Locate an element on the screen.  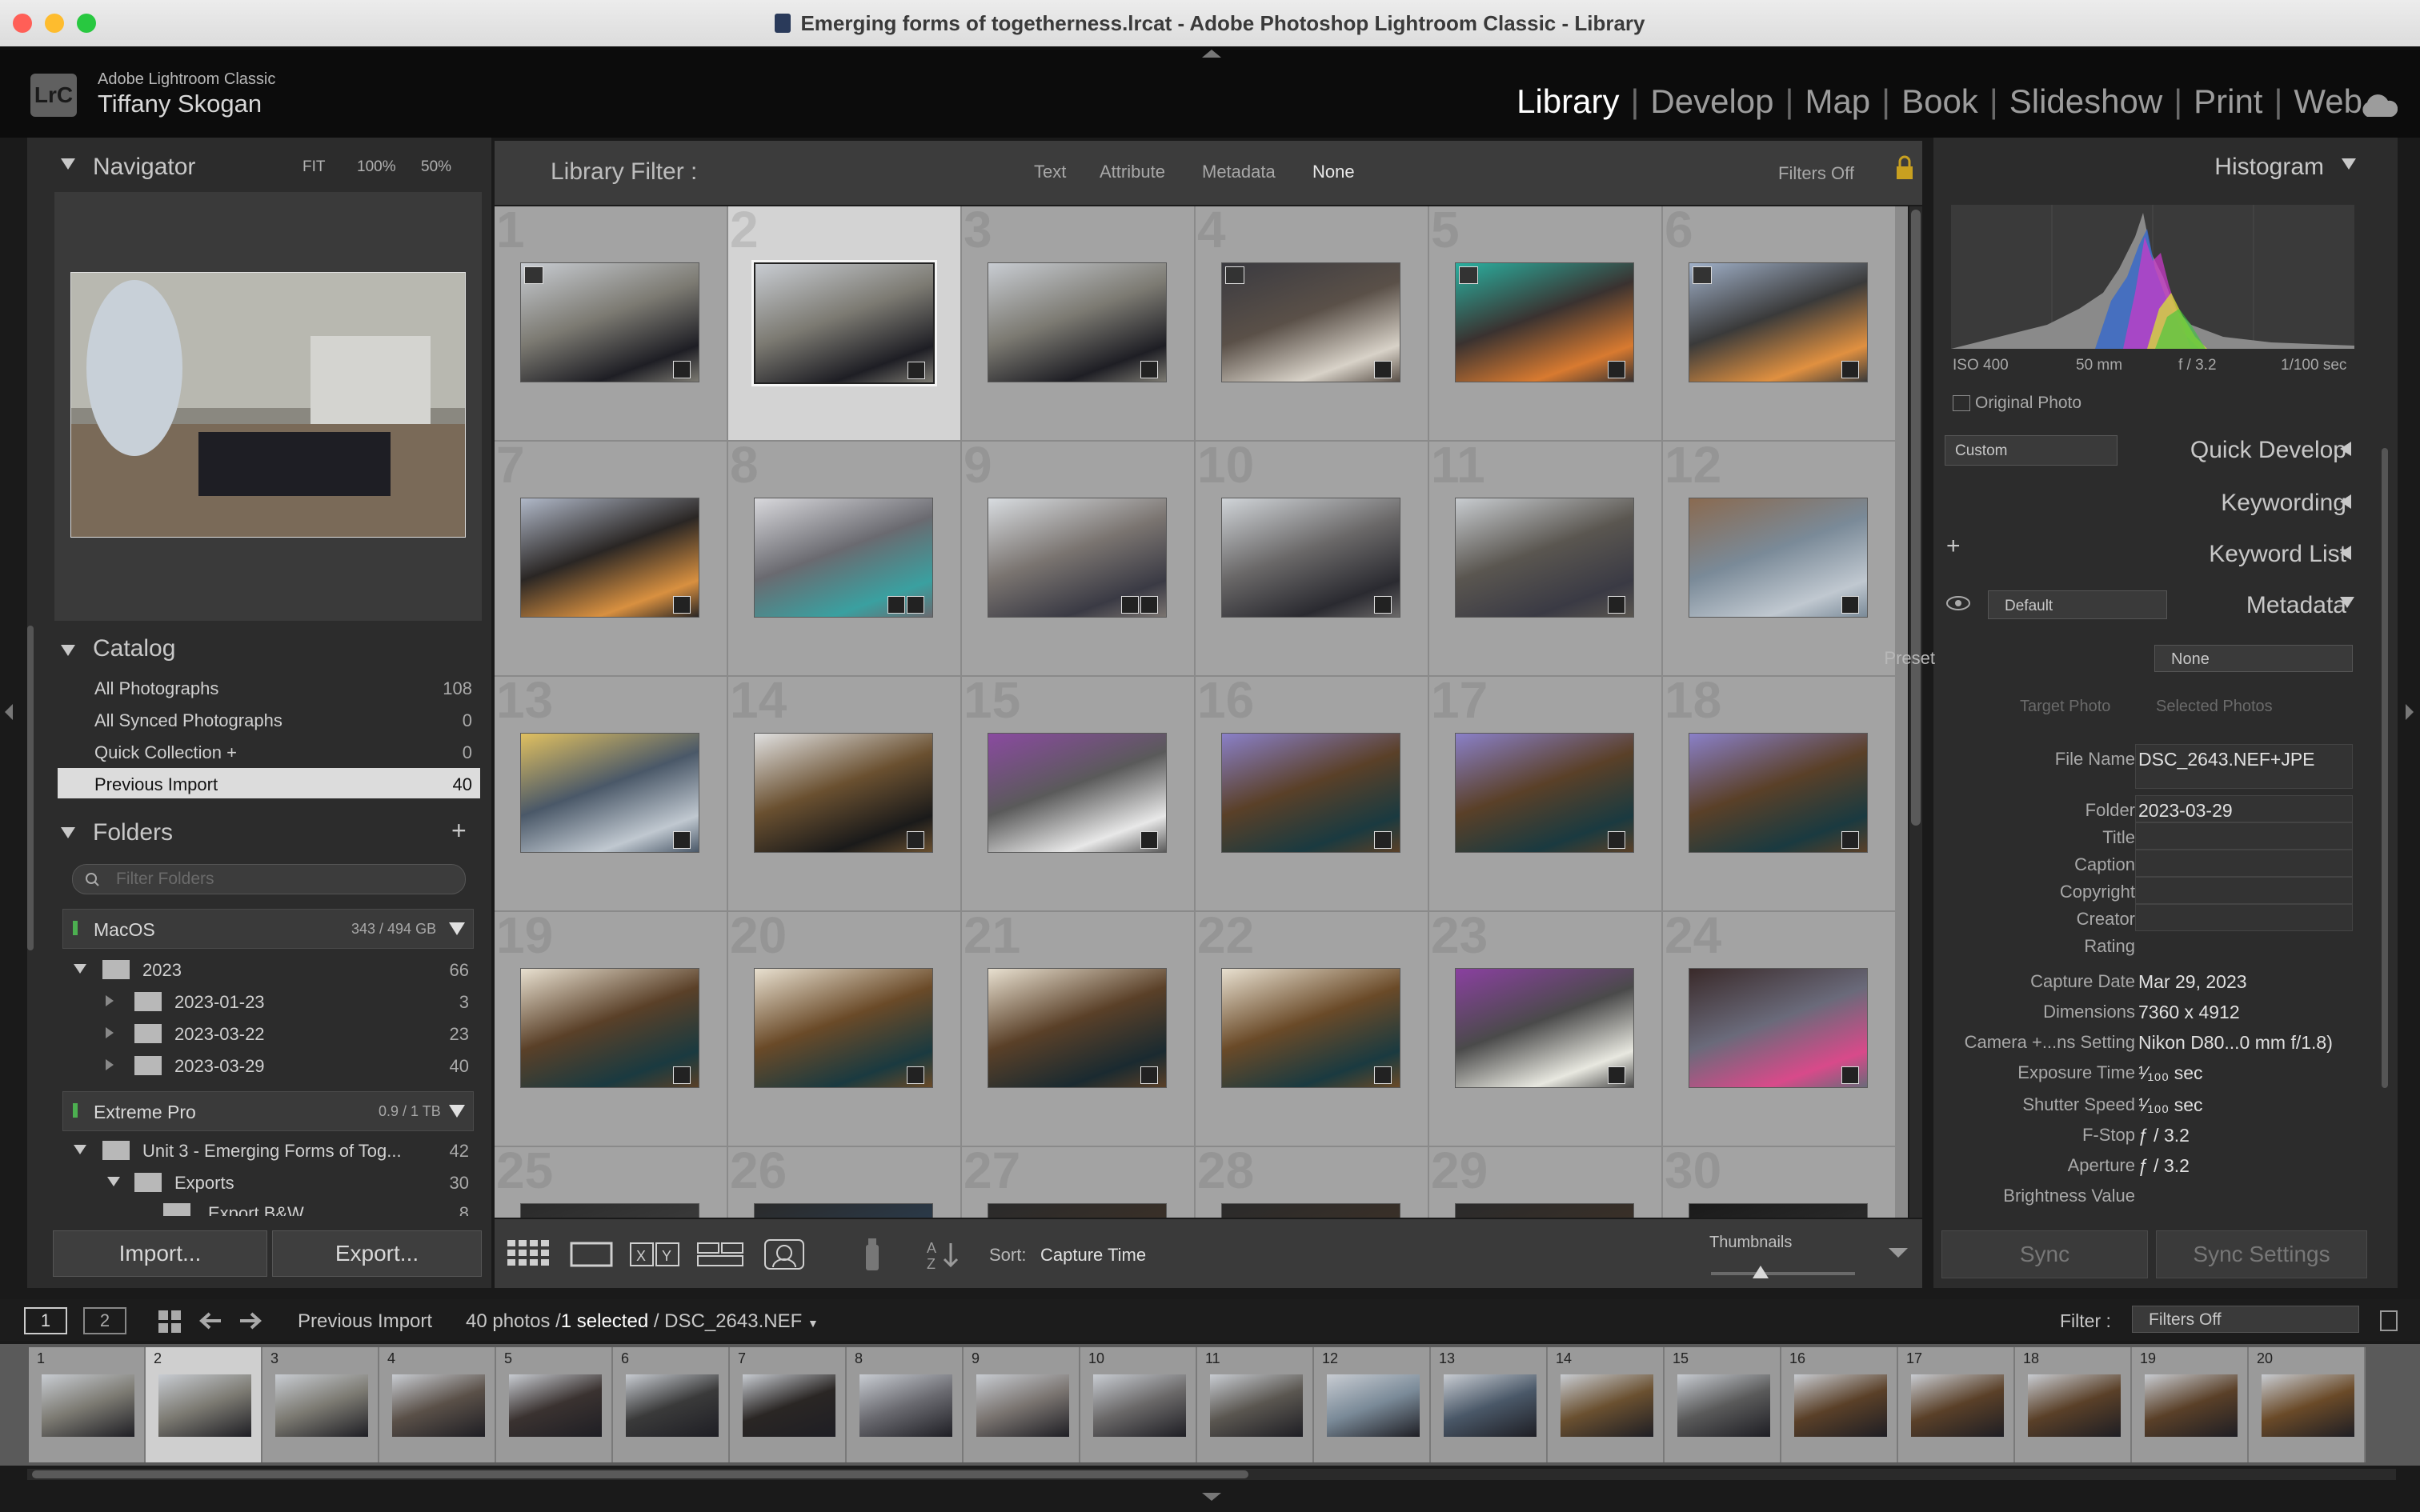
grid-cell: 24 is located at coordinates (1780, 1029).